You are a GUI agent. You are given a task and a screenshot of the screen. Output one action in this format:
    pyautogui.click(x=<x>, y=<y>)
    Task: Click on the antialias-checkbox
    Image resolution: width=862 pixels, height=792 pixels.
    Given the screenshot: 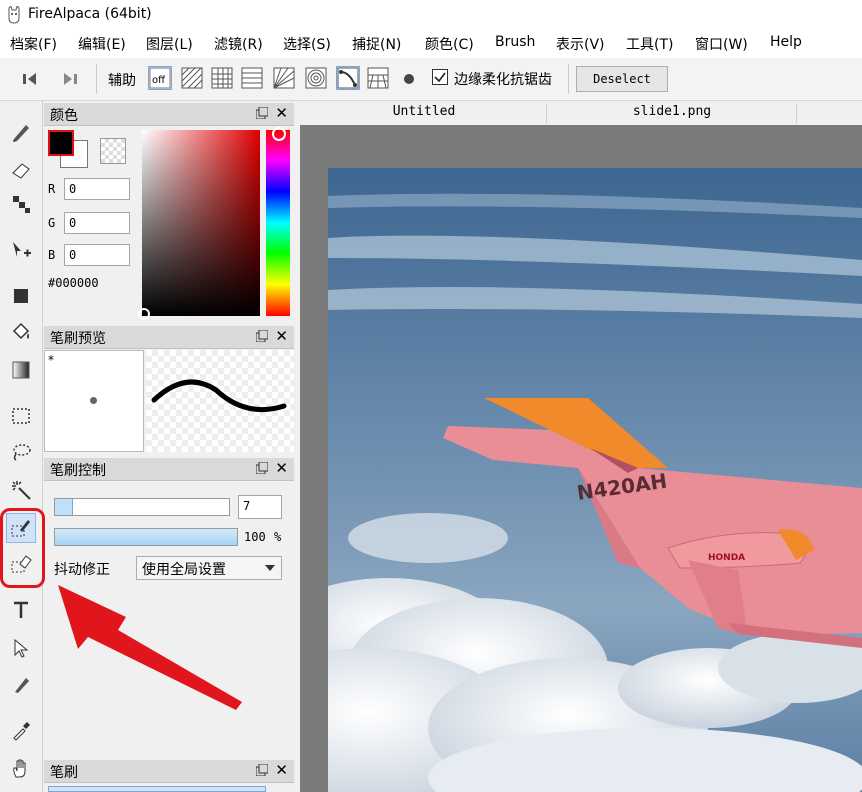 What is the action you would take?
    pyautogui.click(x=440, y=77)
    